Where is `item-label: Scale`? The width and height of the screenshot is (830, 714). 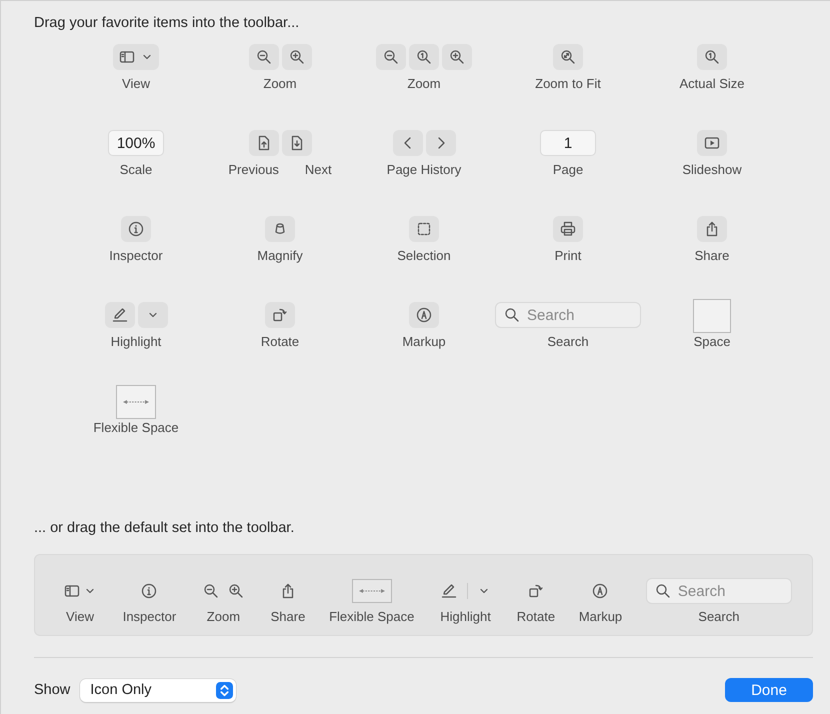
item-label: Scale is located at coordinates (136, 169).